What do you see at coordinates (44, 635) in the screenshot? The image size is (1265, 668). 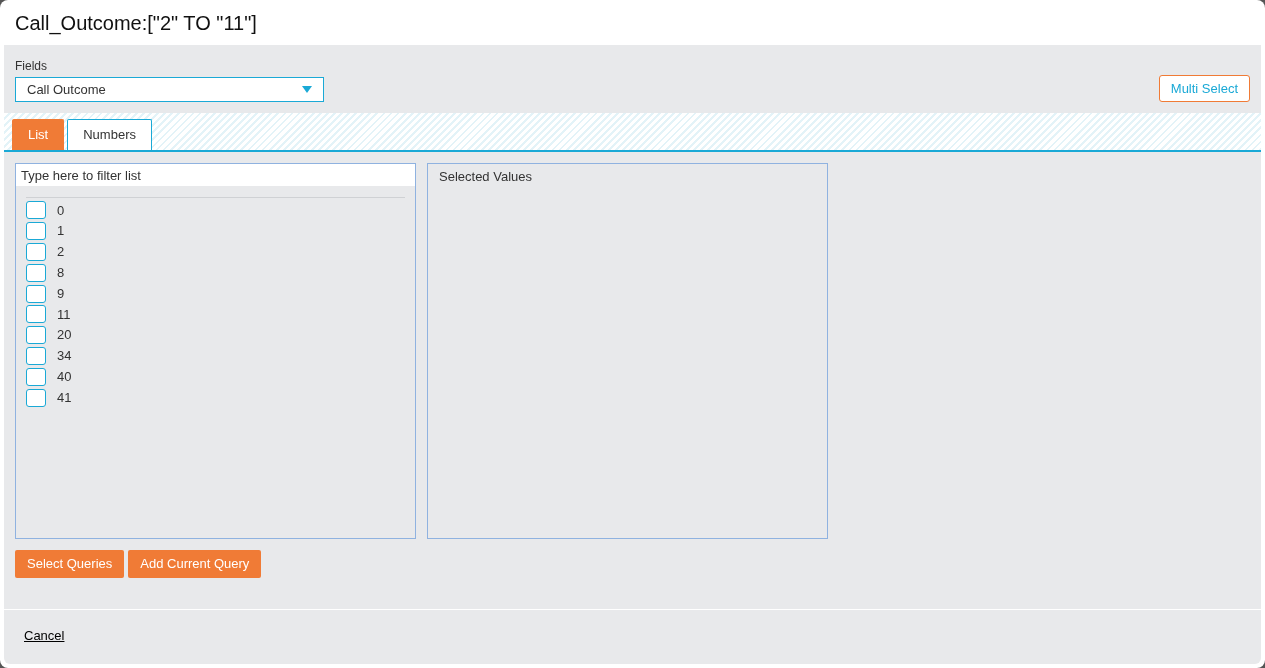 I see `cancel-link: Cancel` at bounding box center [44, 635].